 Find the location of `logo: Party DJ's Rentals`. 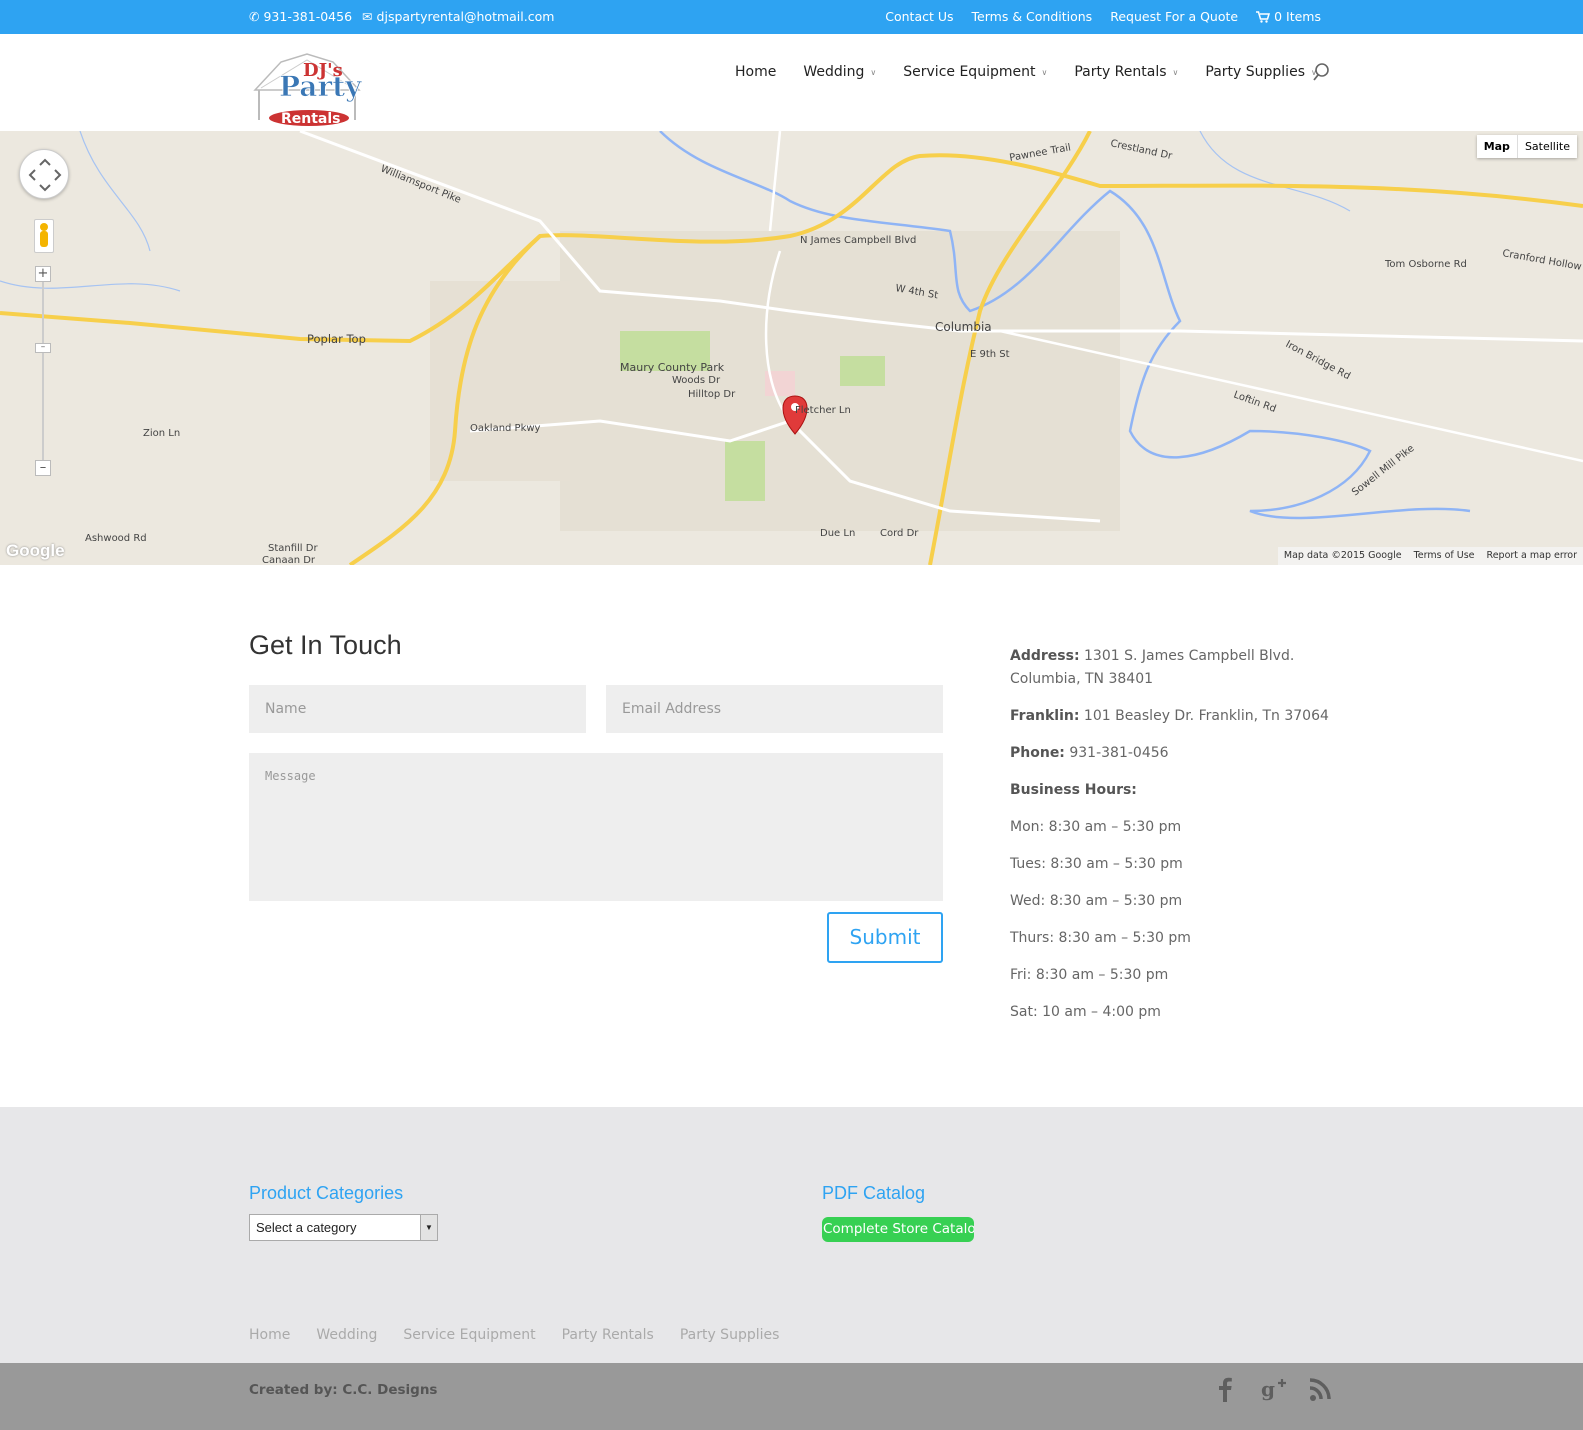

logo: Party DJ's Rentals is located at coordinates (307, 90).